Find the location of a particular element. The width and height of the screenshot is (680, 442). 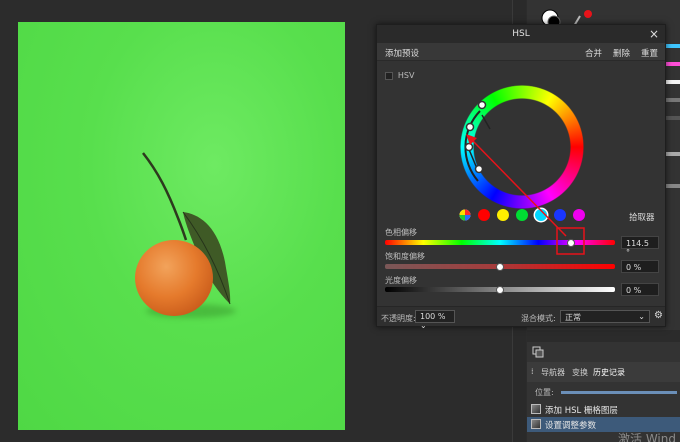

layers-icon is located at coordinates (538, 352).